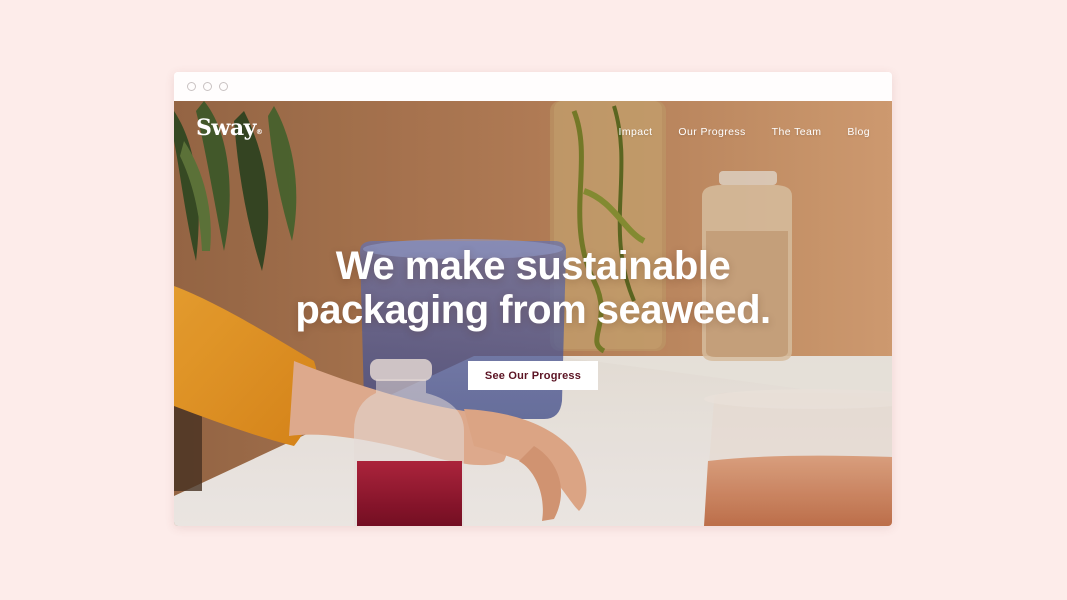 This screenshot has height=600, width=1067. I want to click on nav-item-impact: Impact, so click(636, 132).